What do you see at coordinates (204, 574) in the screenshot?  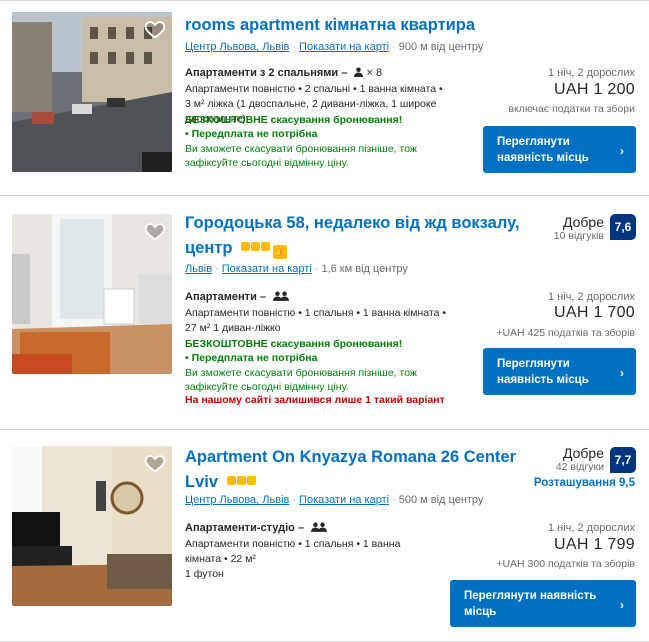 I see `room-description-extra: 1 футон` at bounding box center [204, 574].